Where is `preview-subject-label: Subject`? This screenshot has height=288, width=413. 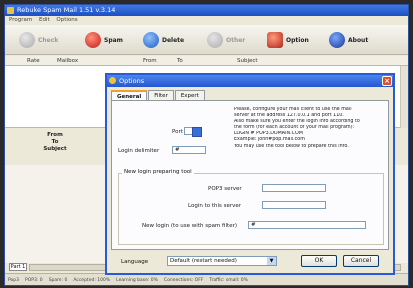
preview-subject-label: Subject is located at coordinates (55, 149).